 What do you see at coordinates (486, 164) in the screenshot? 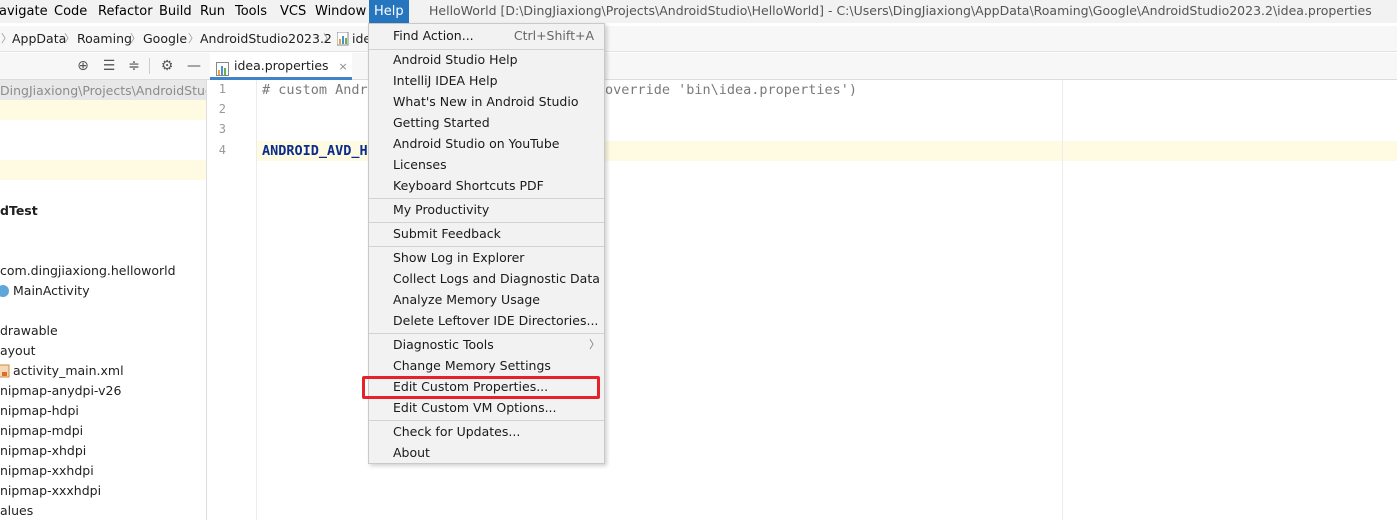
I see `menu-item-licenses: Licenses` at bounding box center [486, 164].